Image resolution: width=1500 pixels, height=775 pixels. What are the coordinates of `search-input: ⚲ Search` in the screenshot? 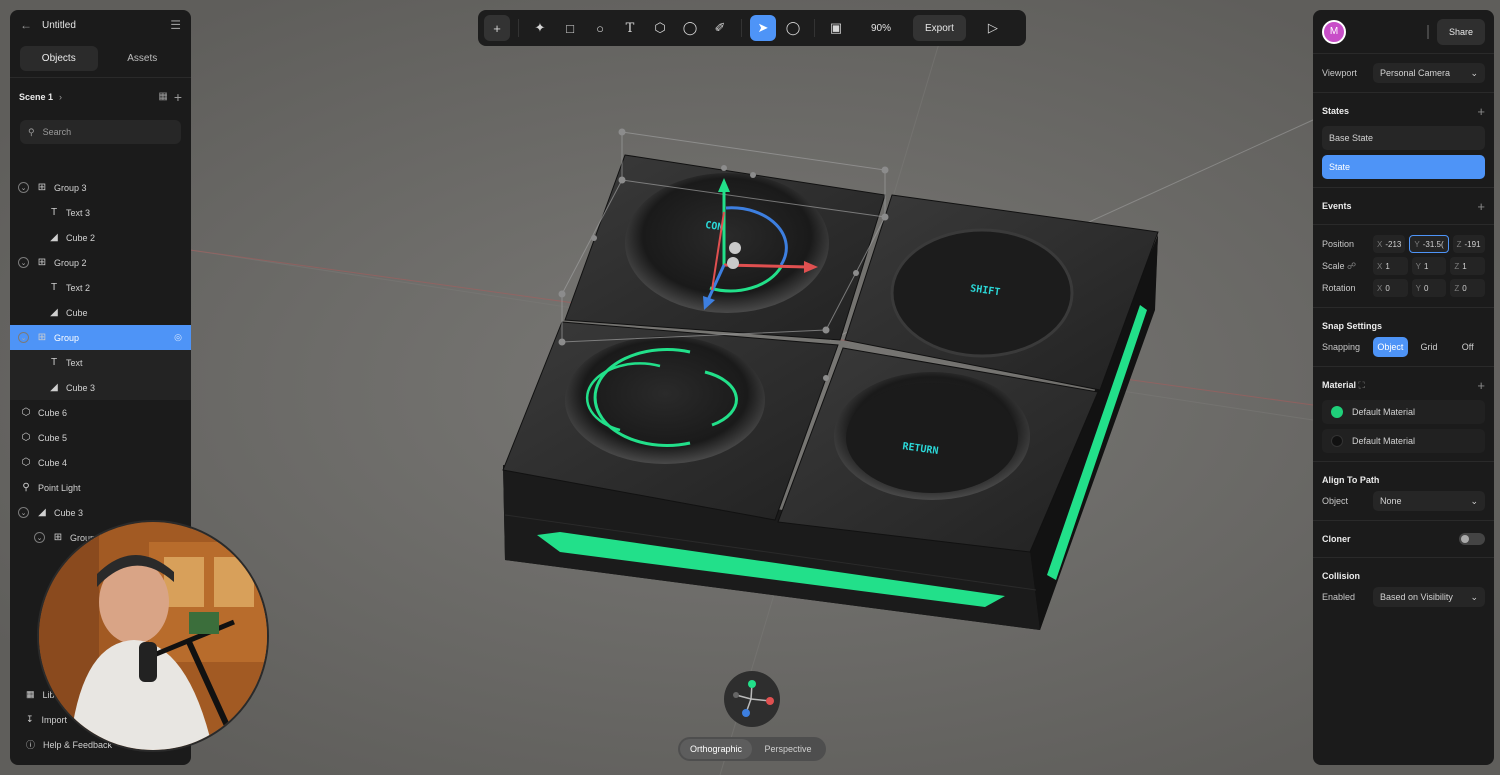 It's located at (100, 132).